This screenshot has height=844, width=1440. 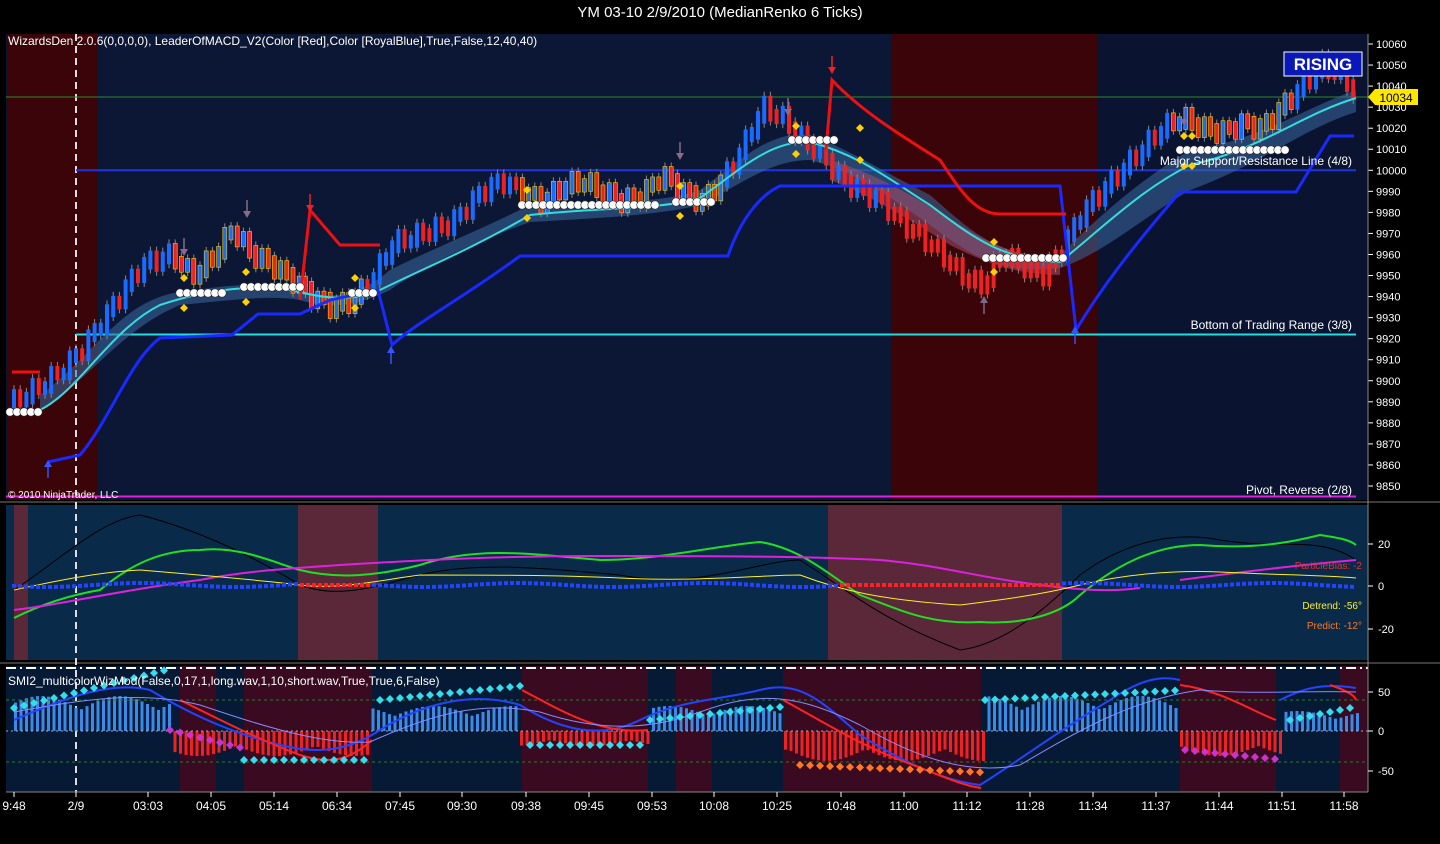 What do you see at coordinates (1391, 171) in the screenshot?
I see `price-tick-label: 10000` at bounding box center [1391, 171].